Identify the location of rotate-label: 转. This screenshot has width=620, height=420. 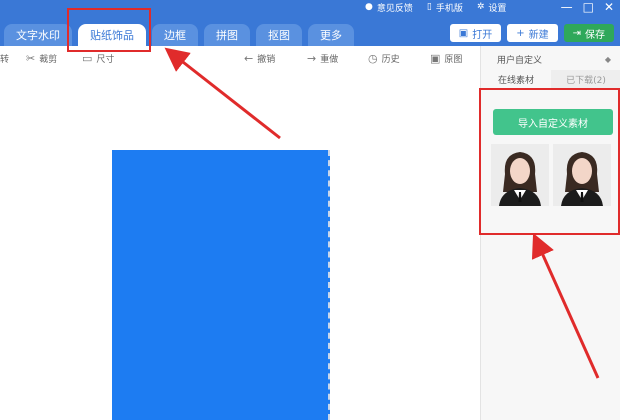
(5, 60).